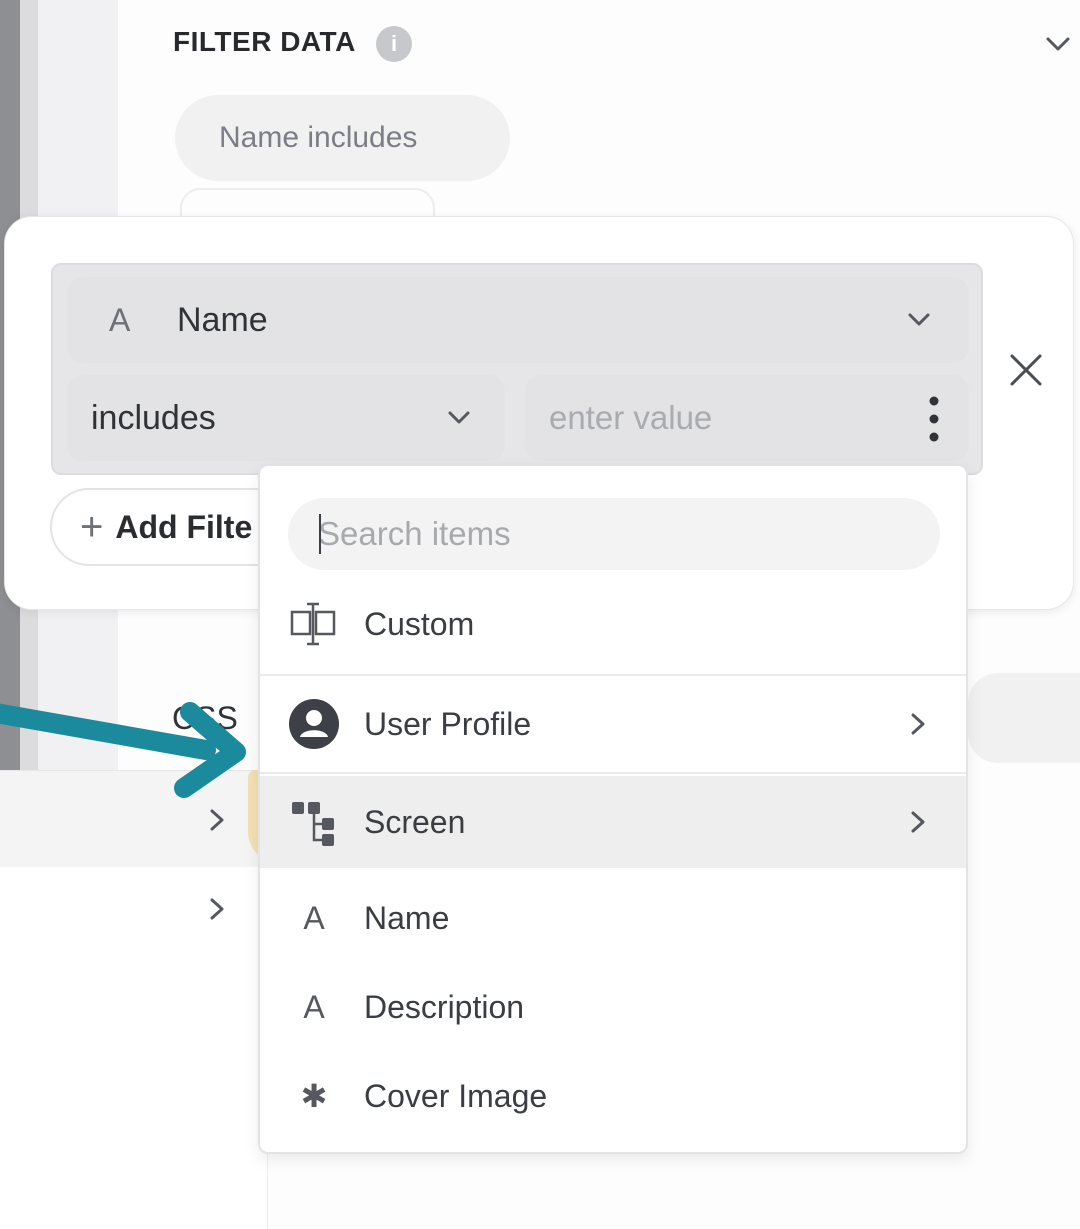  What do you see at coordinates (134, 999) in the screenshot?
I see `lower-left-list` at bounding box center [134, 999].